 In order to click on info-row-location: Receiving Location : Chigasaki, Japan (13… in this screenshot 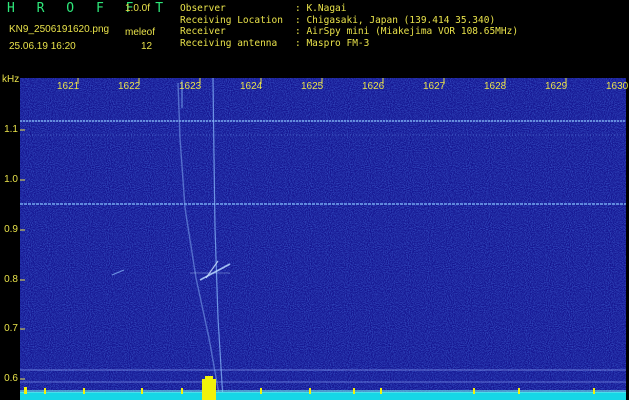, I will do `click(349, 21)`.